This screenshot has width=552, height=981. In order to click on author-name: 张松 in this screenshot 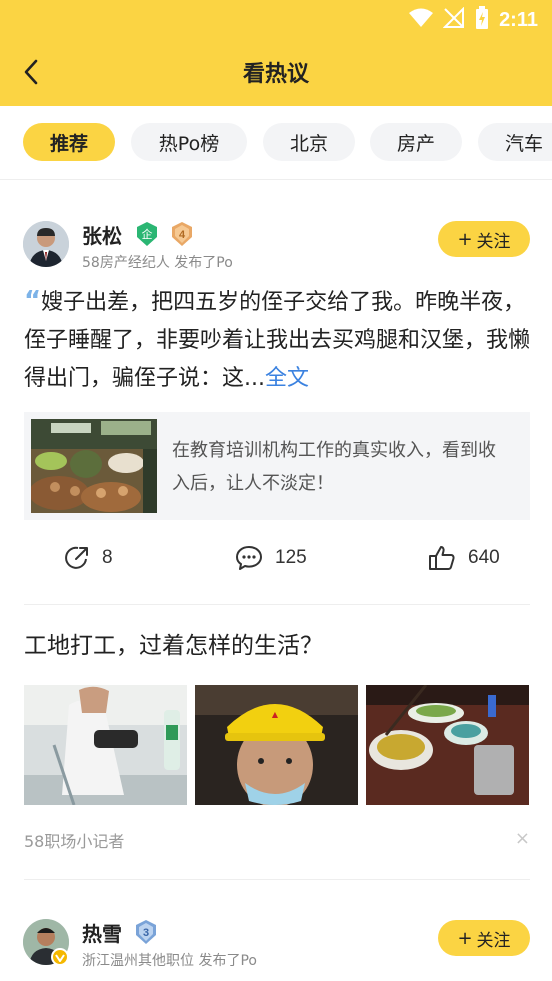, I will do `click(102, 234)`.